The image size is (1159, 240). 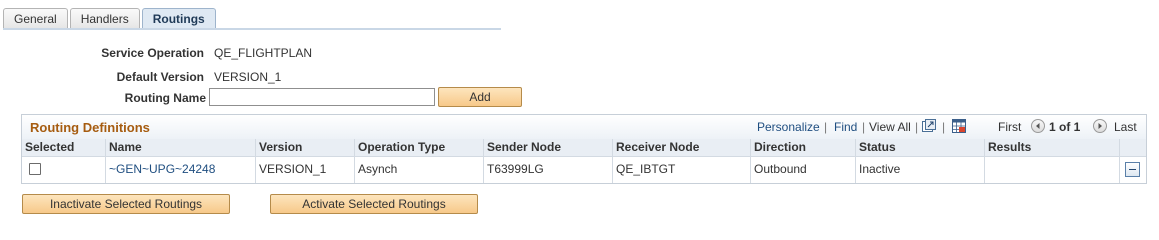 I want to click on routing-name-input, so click(x=322, y=97).